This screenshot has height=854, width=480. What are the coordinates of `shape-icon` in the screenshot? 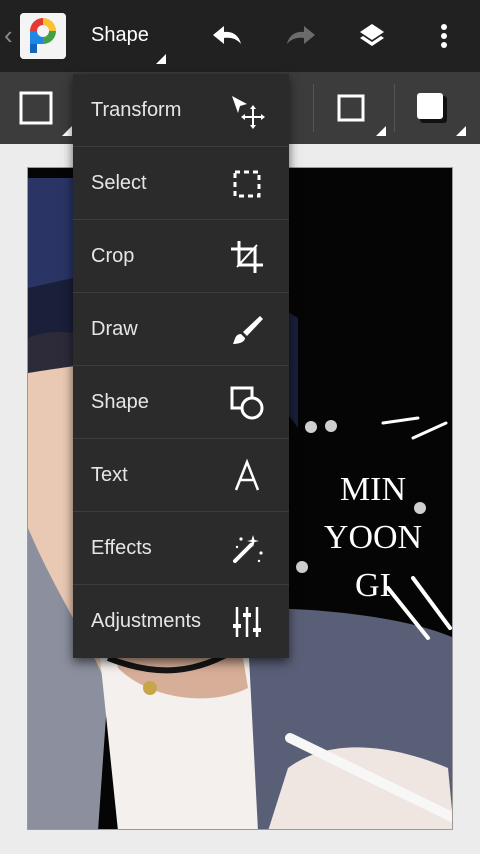 It's located at (247, 403).